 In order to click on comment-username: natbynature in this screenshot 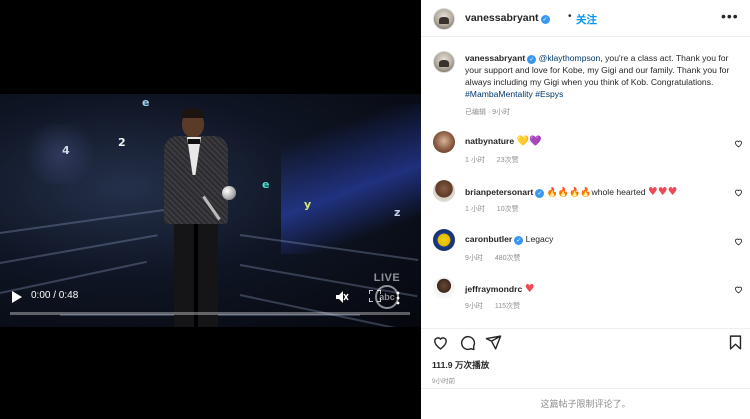, I will do `click(489, 141)`.